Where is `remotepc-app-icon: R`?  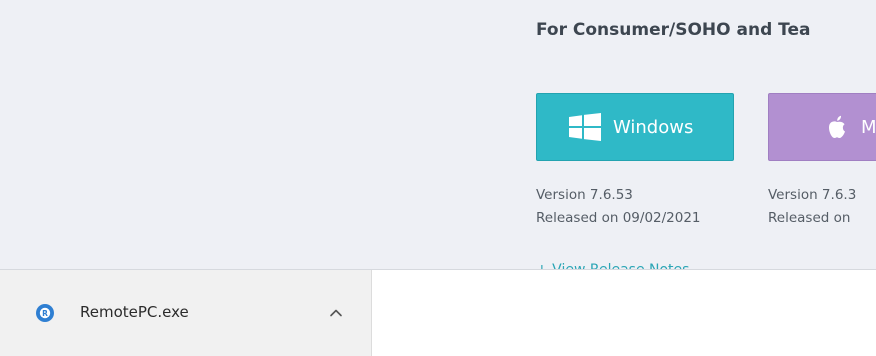 remotepc-app-icon: R is located at coordinates (45, 313).